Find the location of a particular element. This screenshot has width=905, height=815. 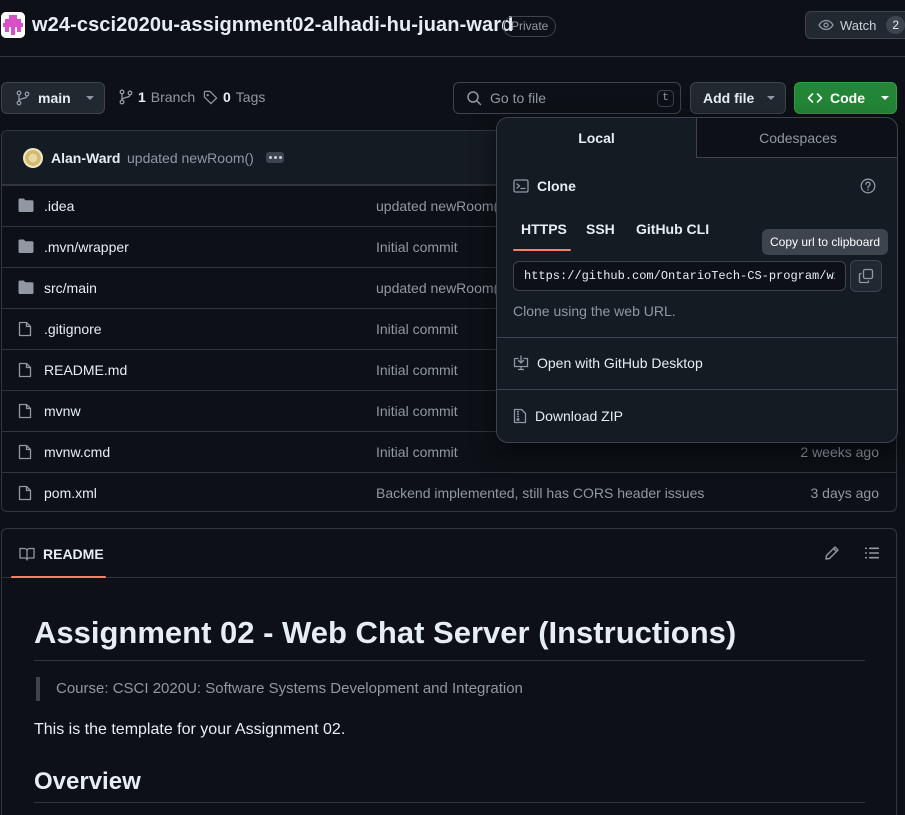

protocol-tab-cli: GitHub CLI is located at coordinates (672, 229).